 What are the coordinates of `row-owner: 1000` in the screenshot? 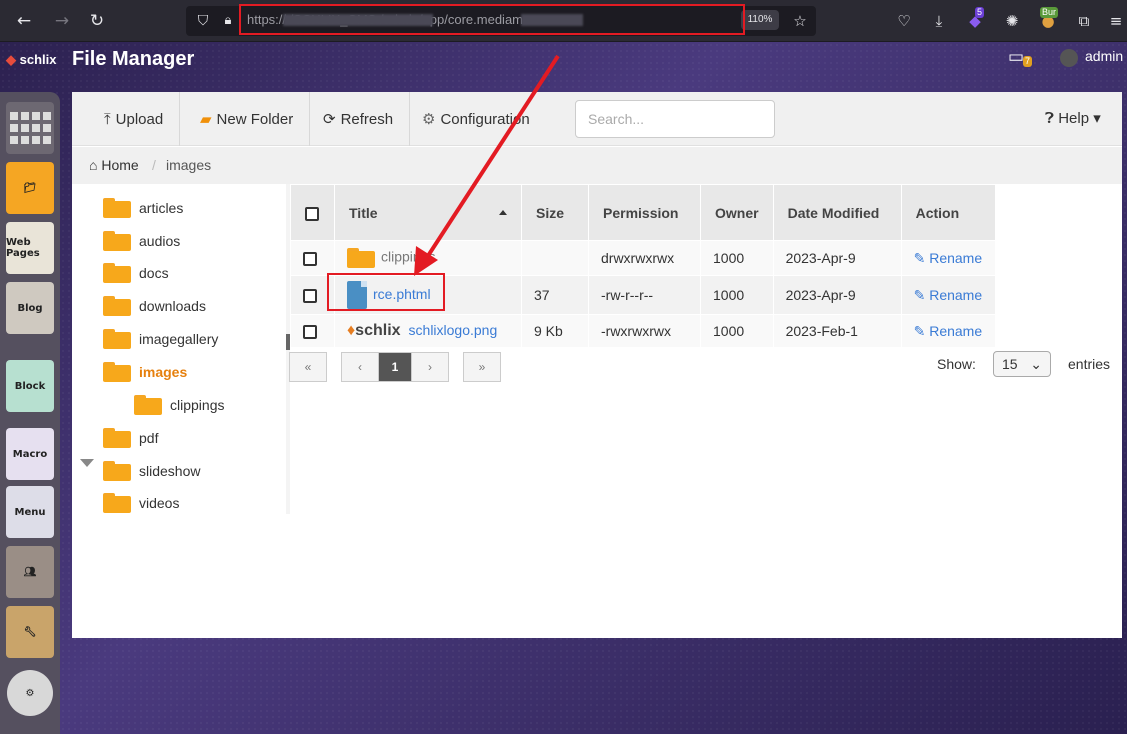 It's located at (737, 258).